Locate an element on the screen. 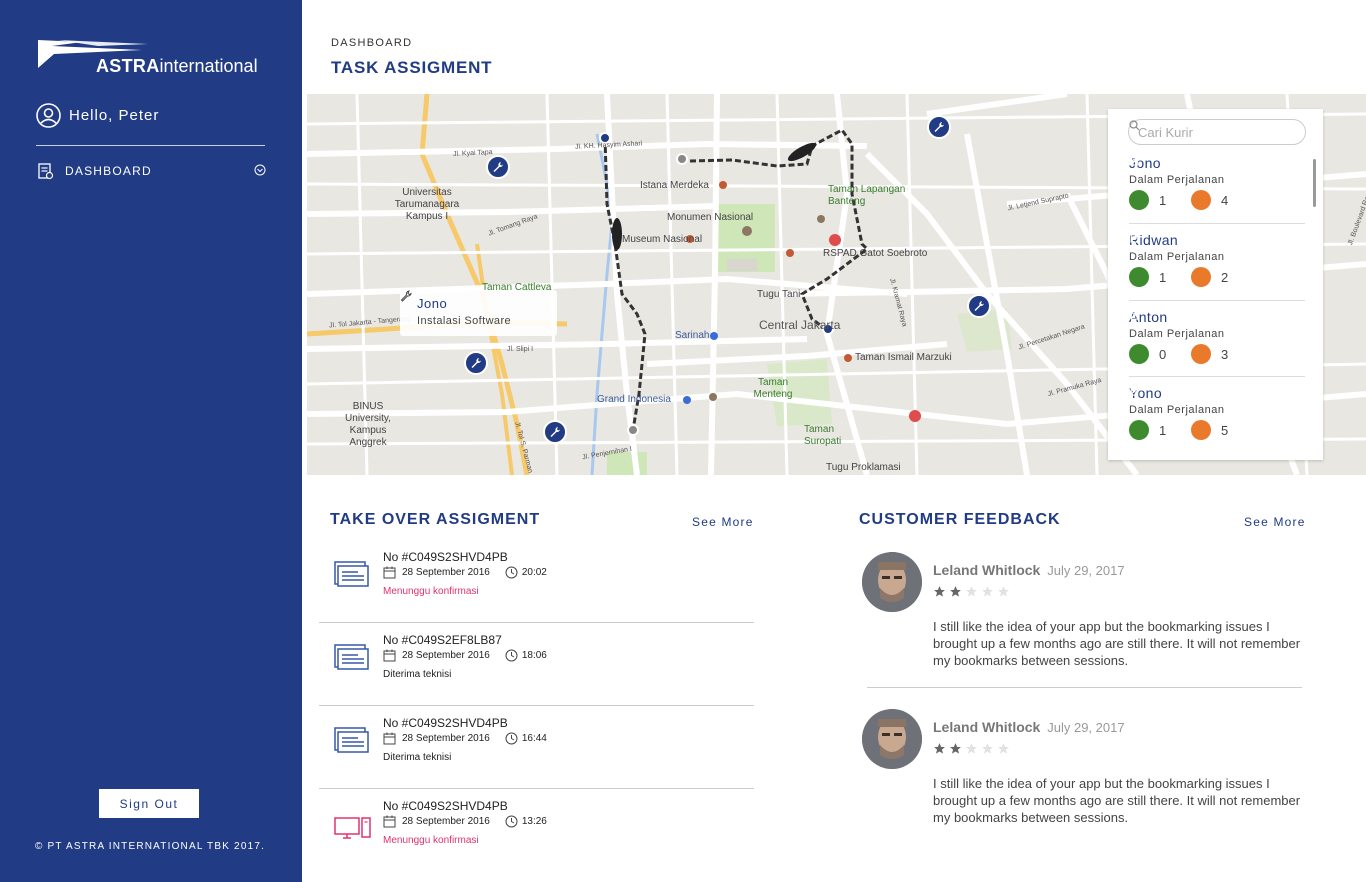  map-label-binus: BINUS University, Kampus Anggrek is located at coordinates (368, 424).